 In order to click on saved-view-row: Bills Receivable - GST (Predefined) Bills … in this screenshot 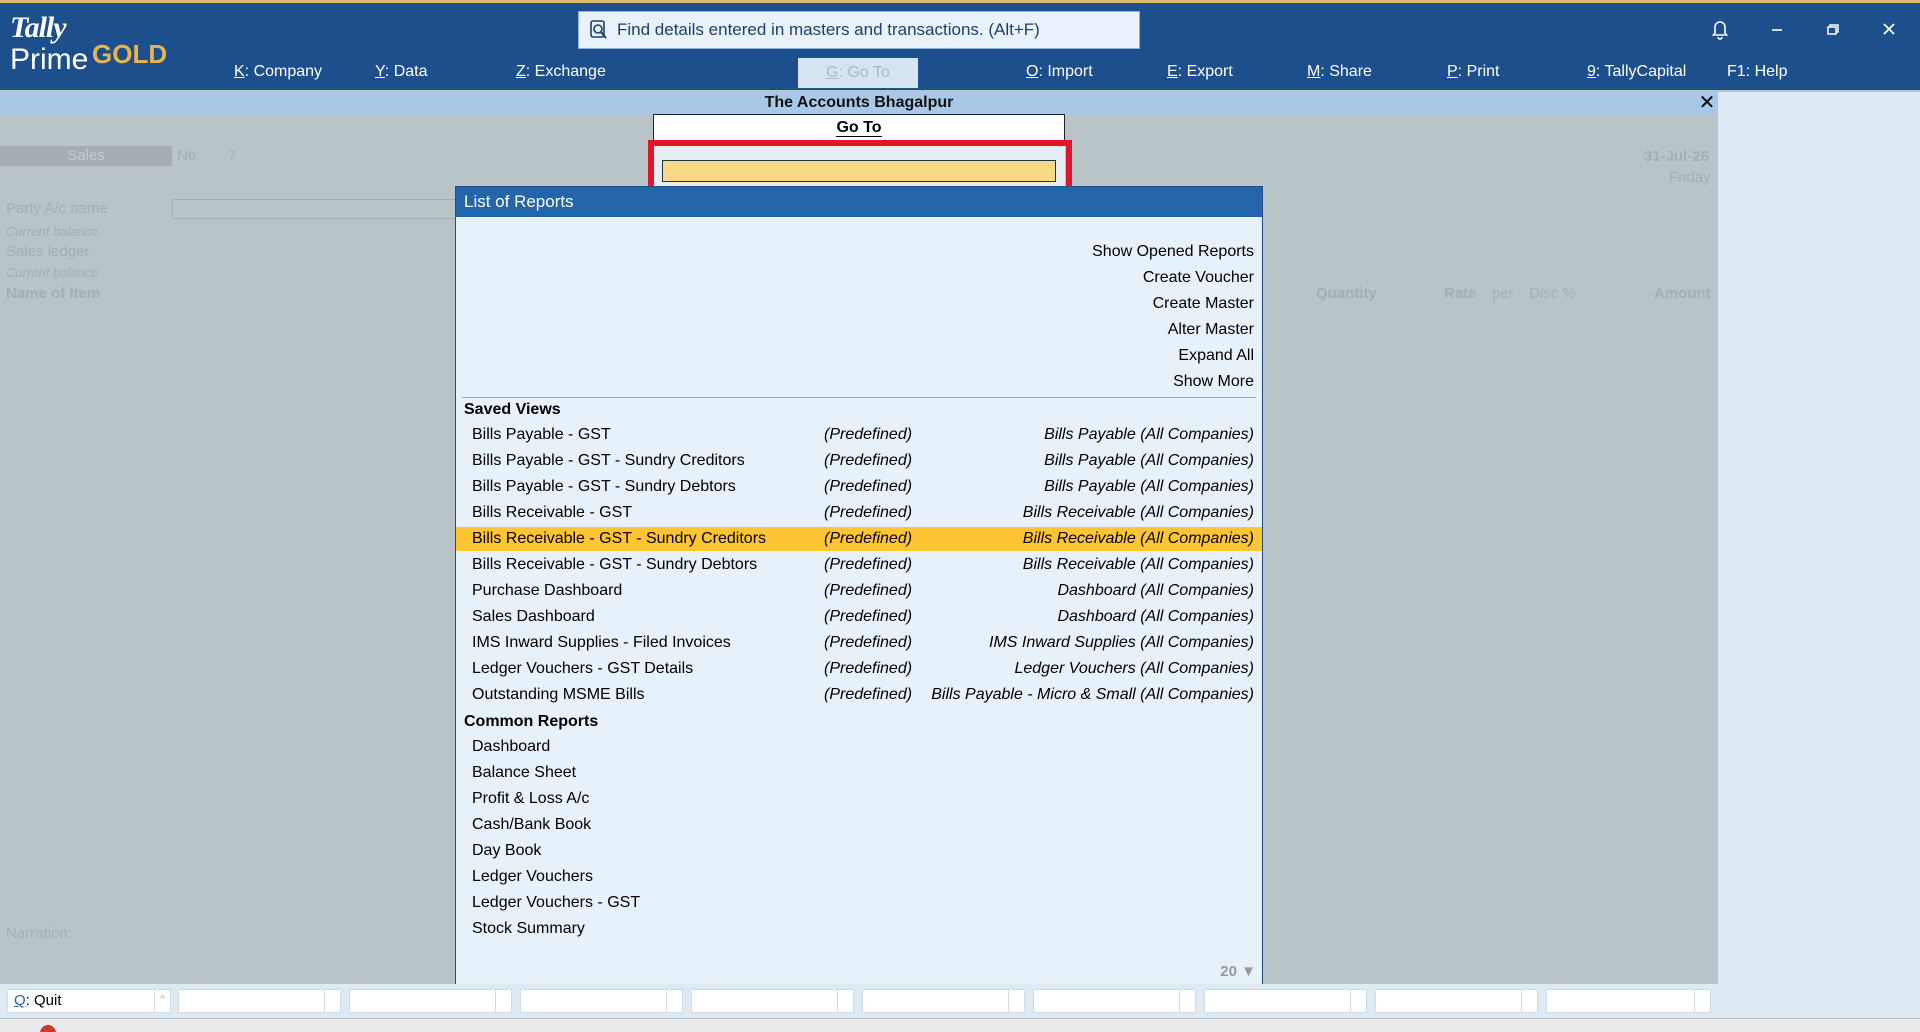, I will do `click(859, 513)`.